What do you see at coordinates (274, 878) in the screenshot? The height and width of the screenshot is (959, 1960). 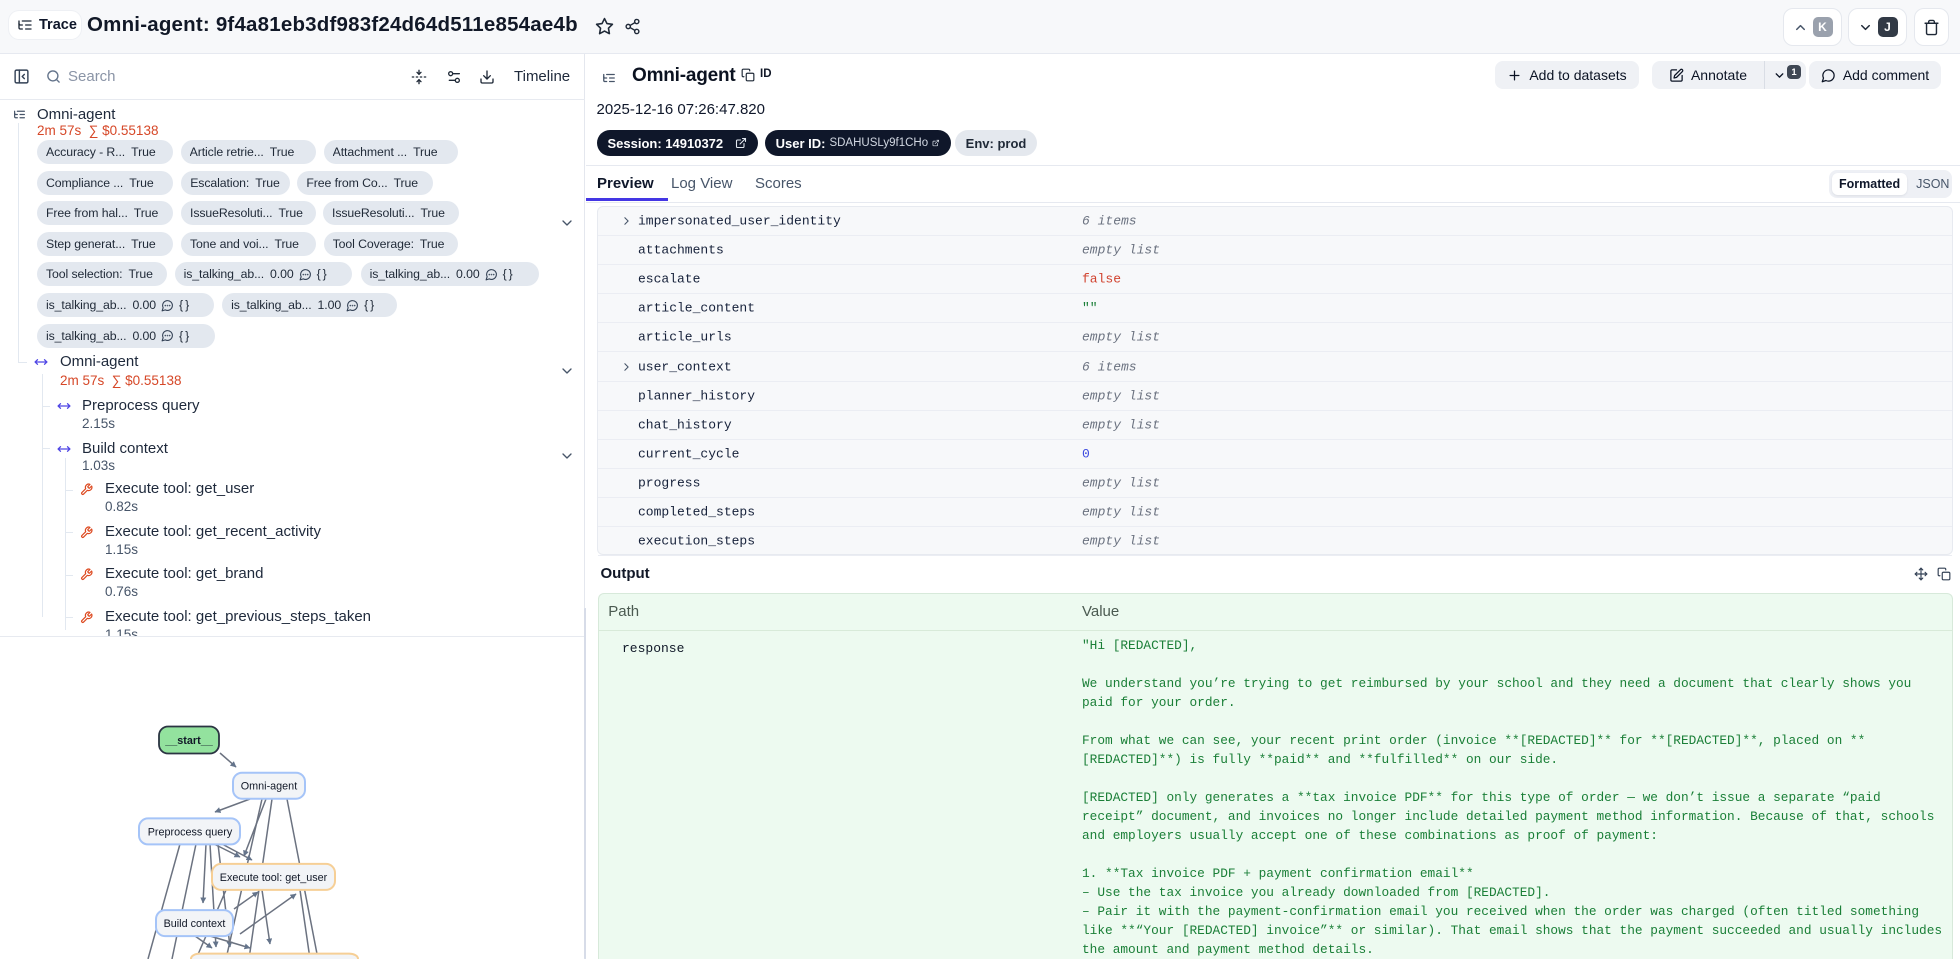 I see `svg-text: Execute tool: get_user` at bounding box center [274, 878].